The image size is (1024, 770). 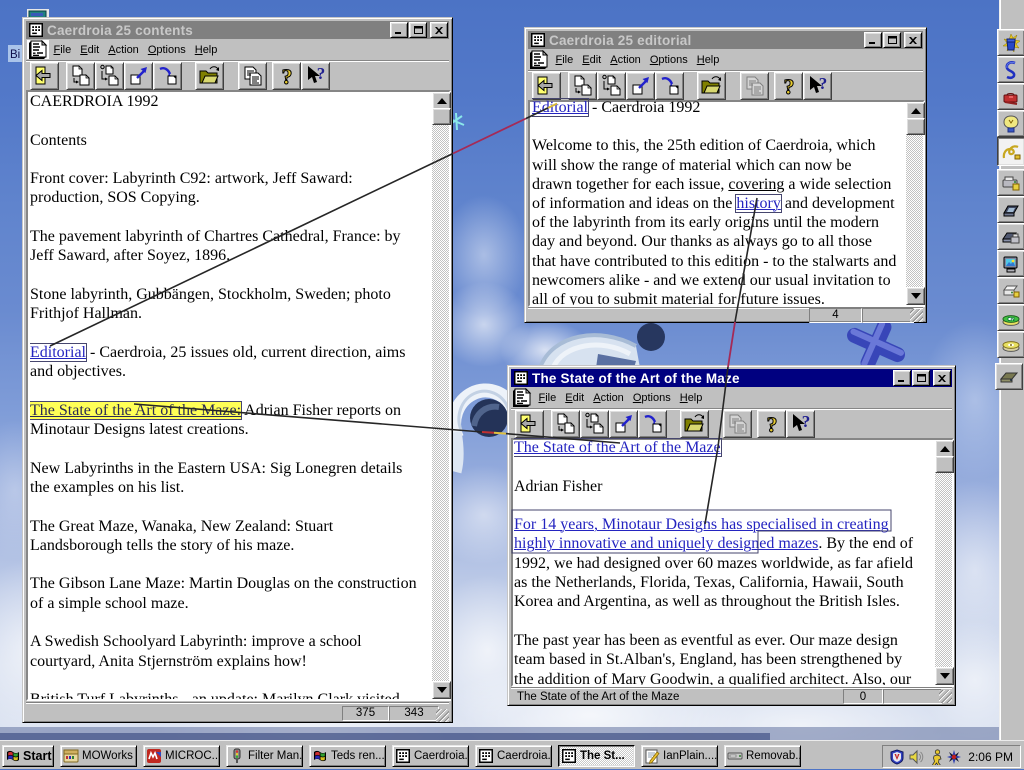 What do you see at coordinates (15, 55) in the screenshot?
I see `svg-text: Bi` at bounding box center [15, 55].